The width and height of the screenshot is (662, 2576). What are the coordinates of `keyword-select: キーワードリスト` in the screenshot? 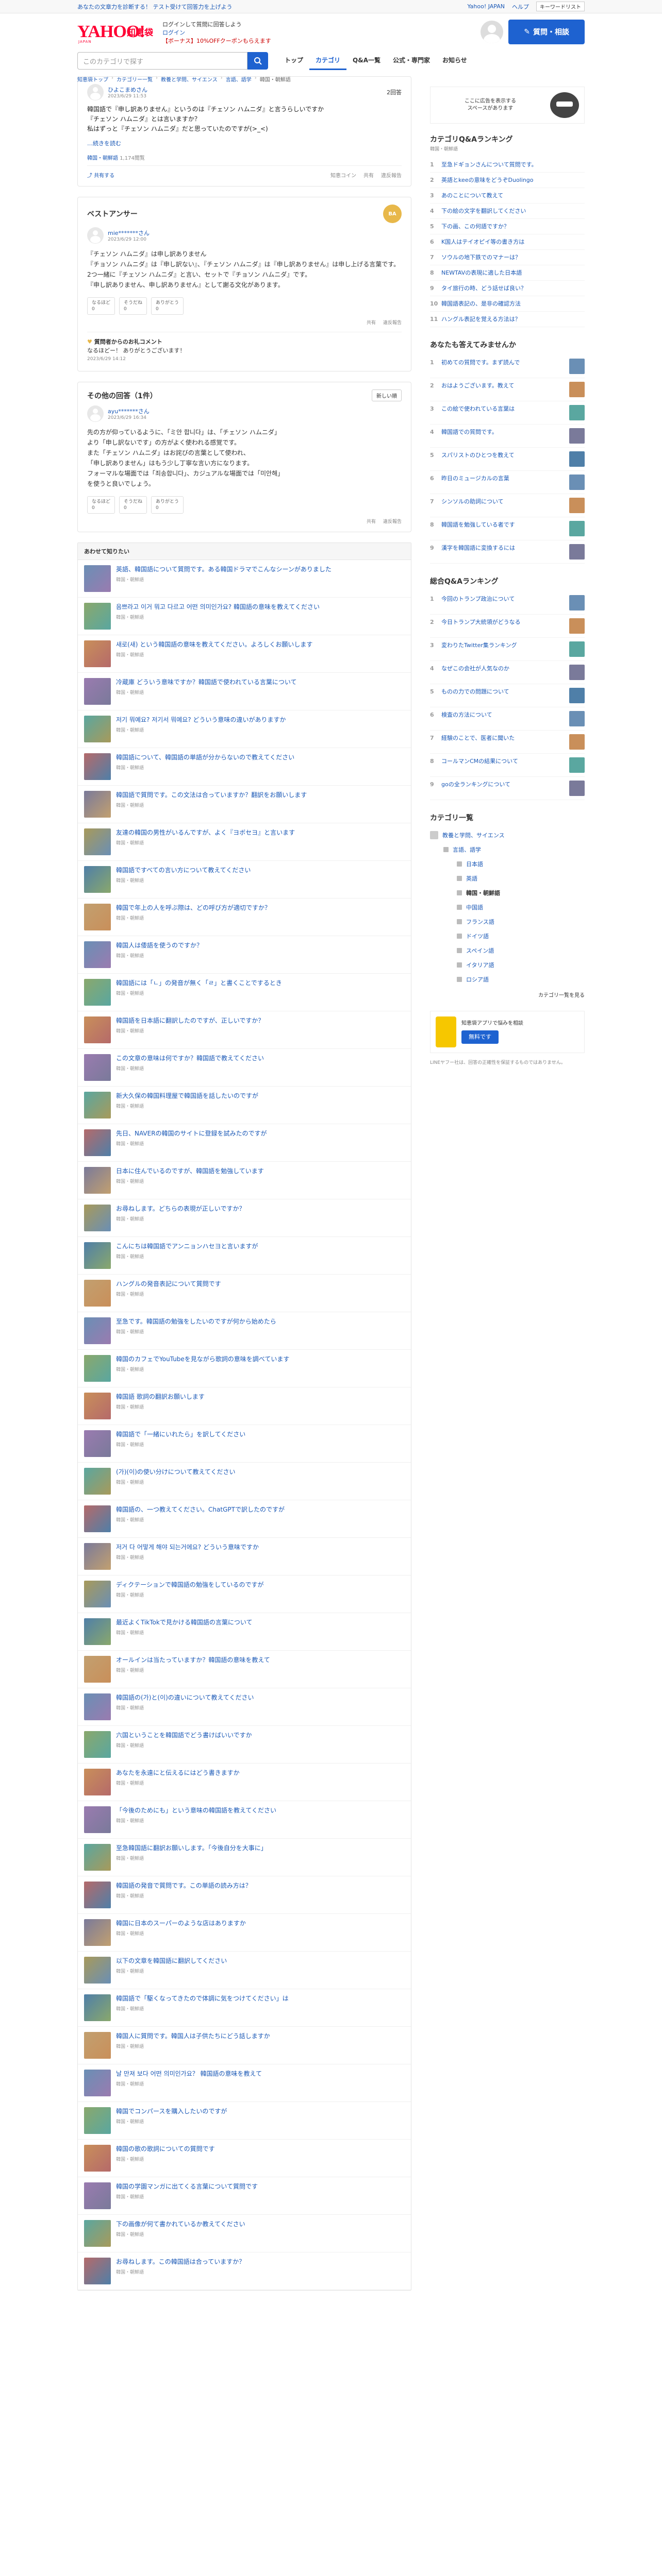 It's located at (561, 6).